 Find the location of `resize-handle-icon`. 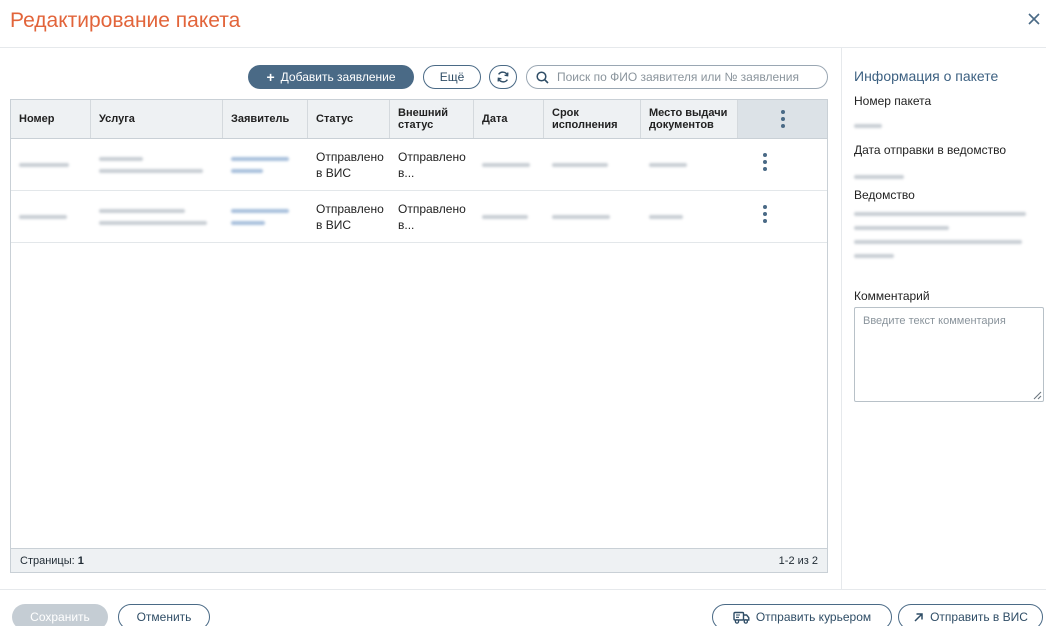

resize-handle-icon is located at coordinates (1036, 394).